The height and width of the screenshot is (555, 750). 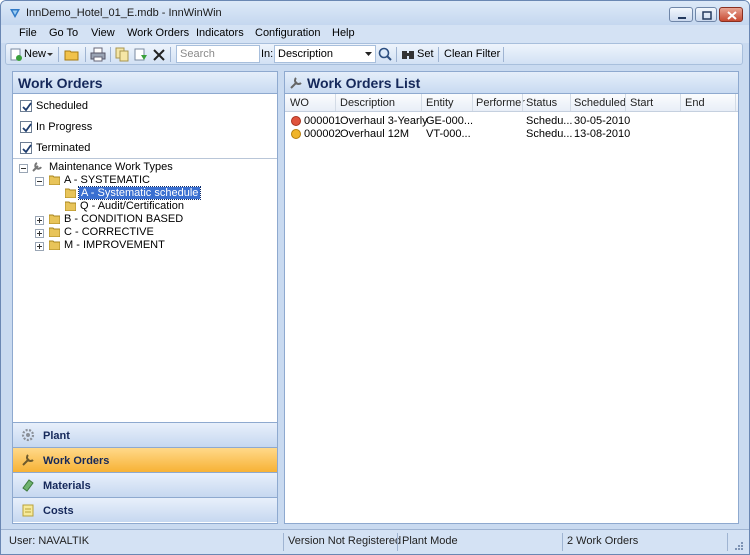 What do you see at coordinates (98, 54) in the screenshot?
I see `print-icon` at bounding box center [98, 54].